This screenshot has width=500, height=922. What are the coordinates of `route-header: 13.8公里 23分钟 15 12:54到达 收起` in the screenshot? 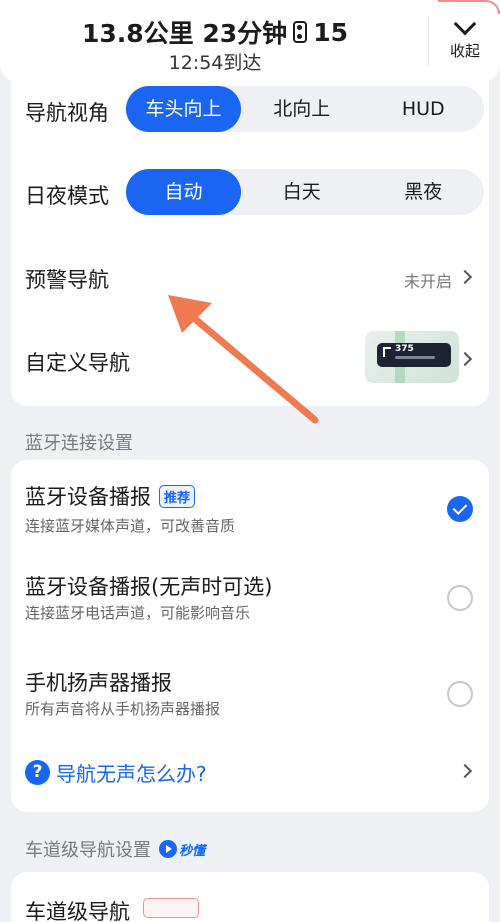 It's located at (250, 41).